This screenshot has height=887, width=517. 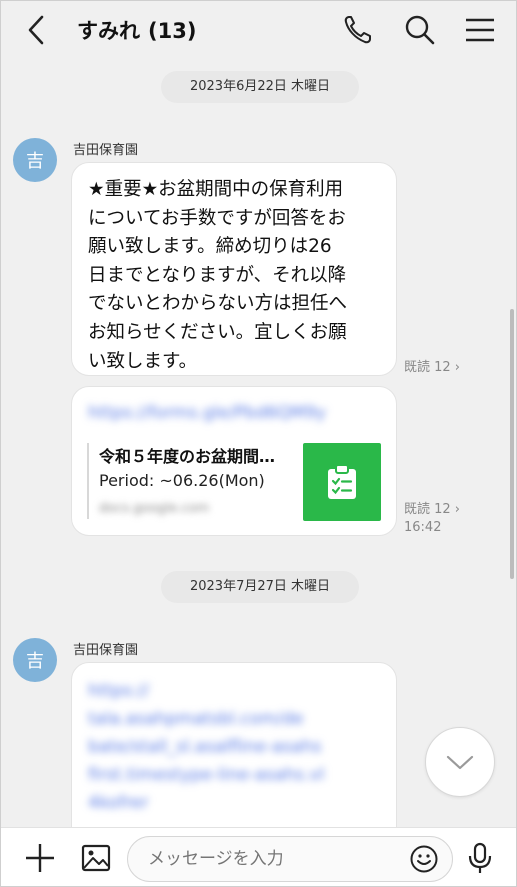 I want to click on call-button, so click(x=358, y=30).